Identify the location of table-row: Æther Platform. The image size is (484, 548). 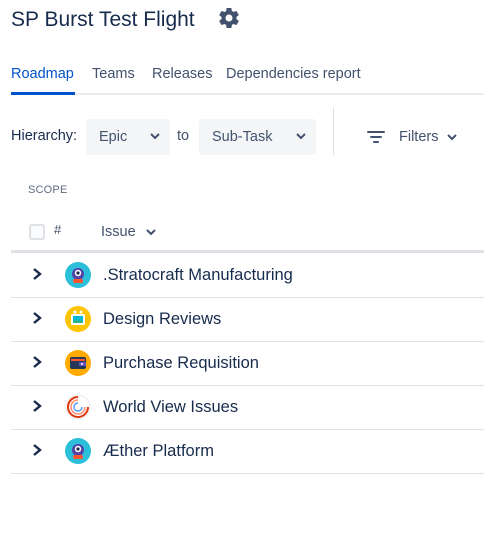
(247, 452).